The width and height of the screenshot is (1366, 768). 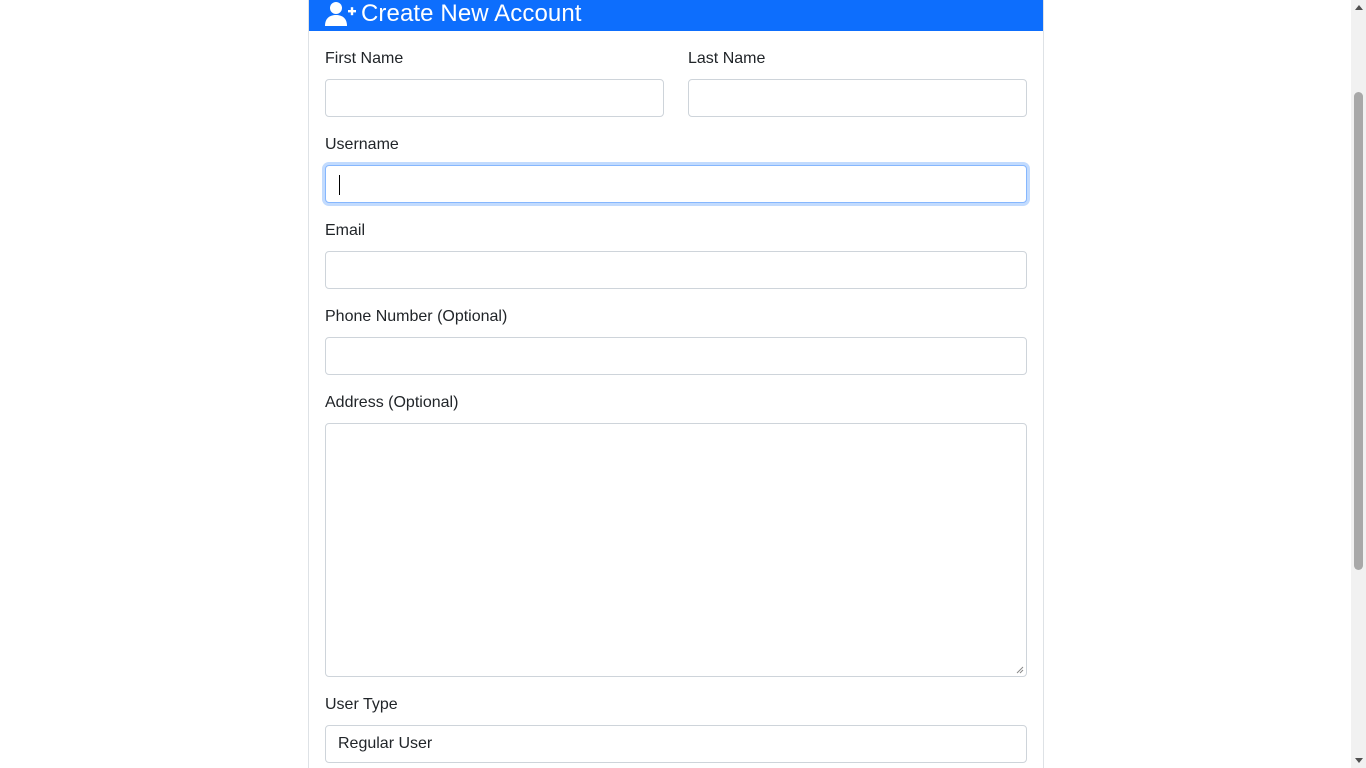 I want to click on vertical-scrollbar, so click(x=1358, y=384).